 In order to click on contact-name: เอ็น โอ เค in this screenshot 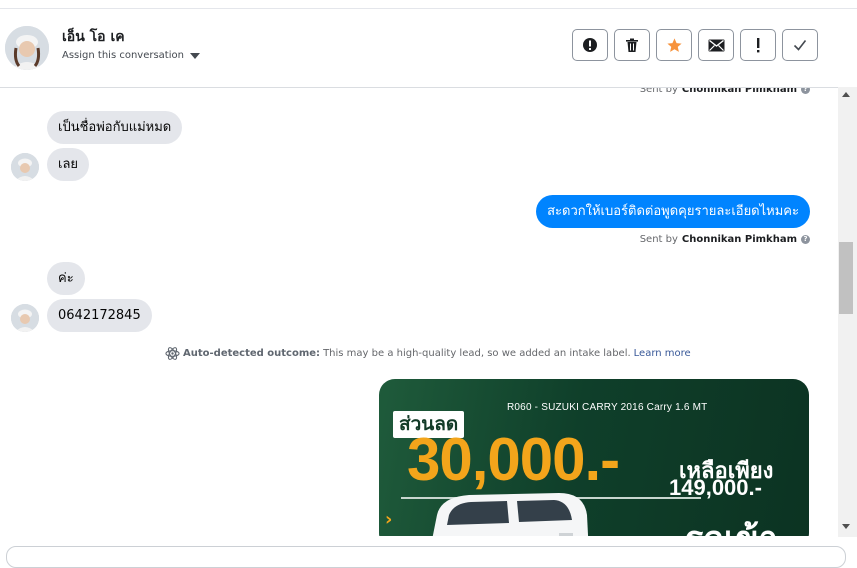, I will do `click(93, 37)`.